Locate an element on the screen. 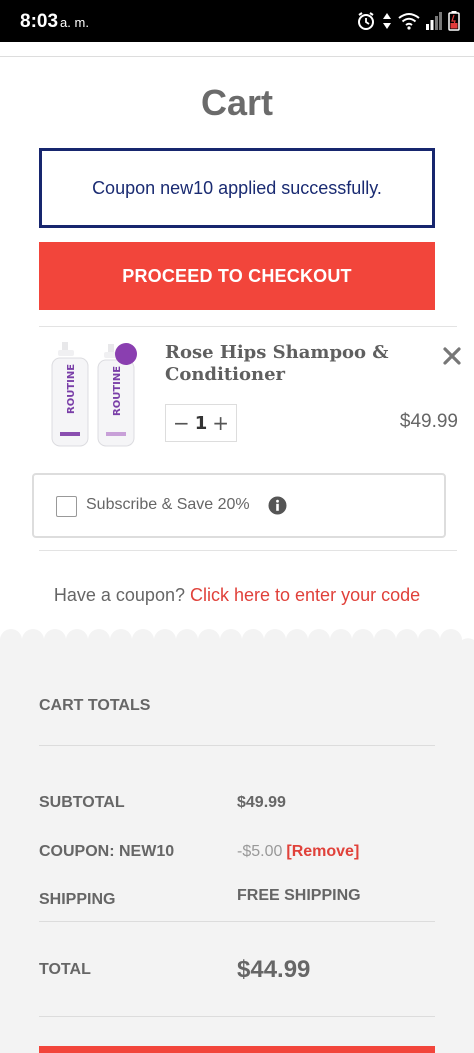 The height and width of the screenshot is (1053, 474). quantity-decrease-button: − is located at coordinates (181, 423).